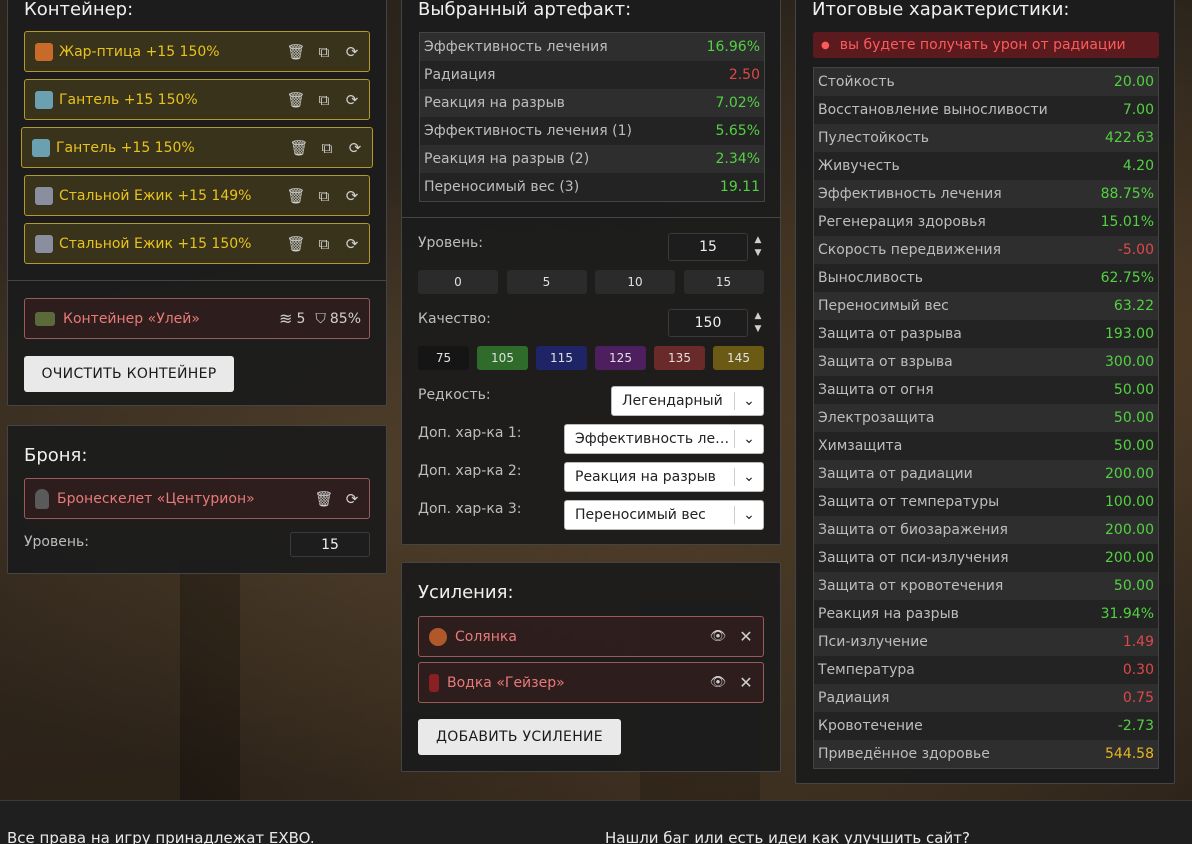  Describe the element at coordinates (723, 282) in the screenshot. I see `level-preset-button: 15` at that location.